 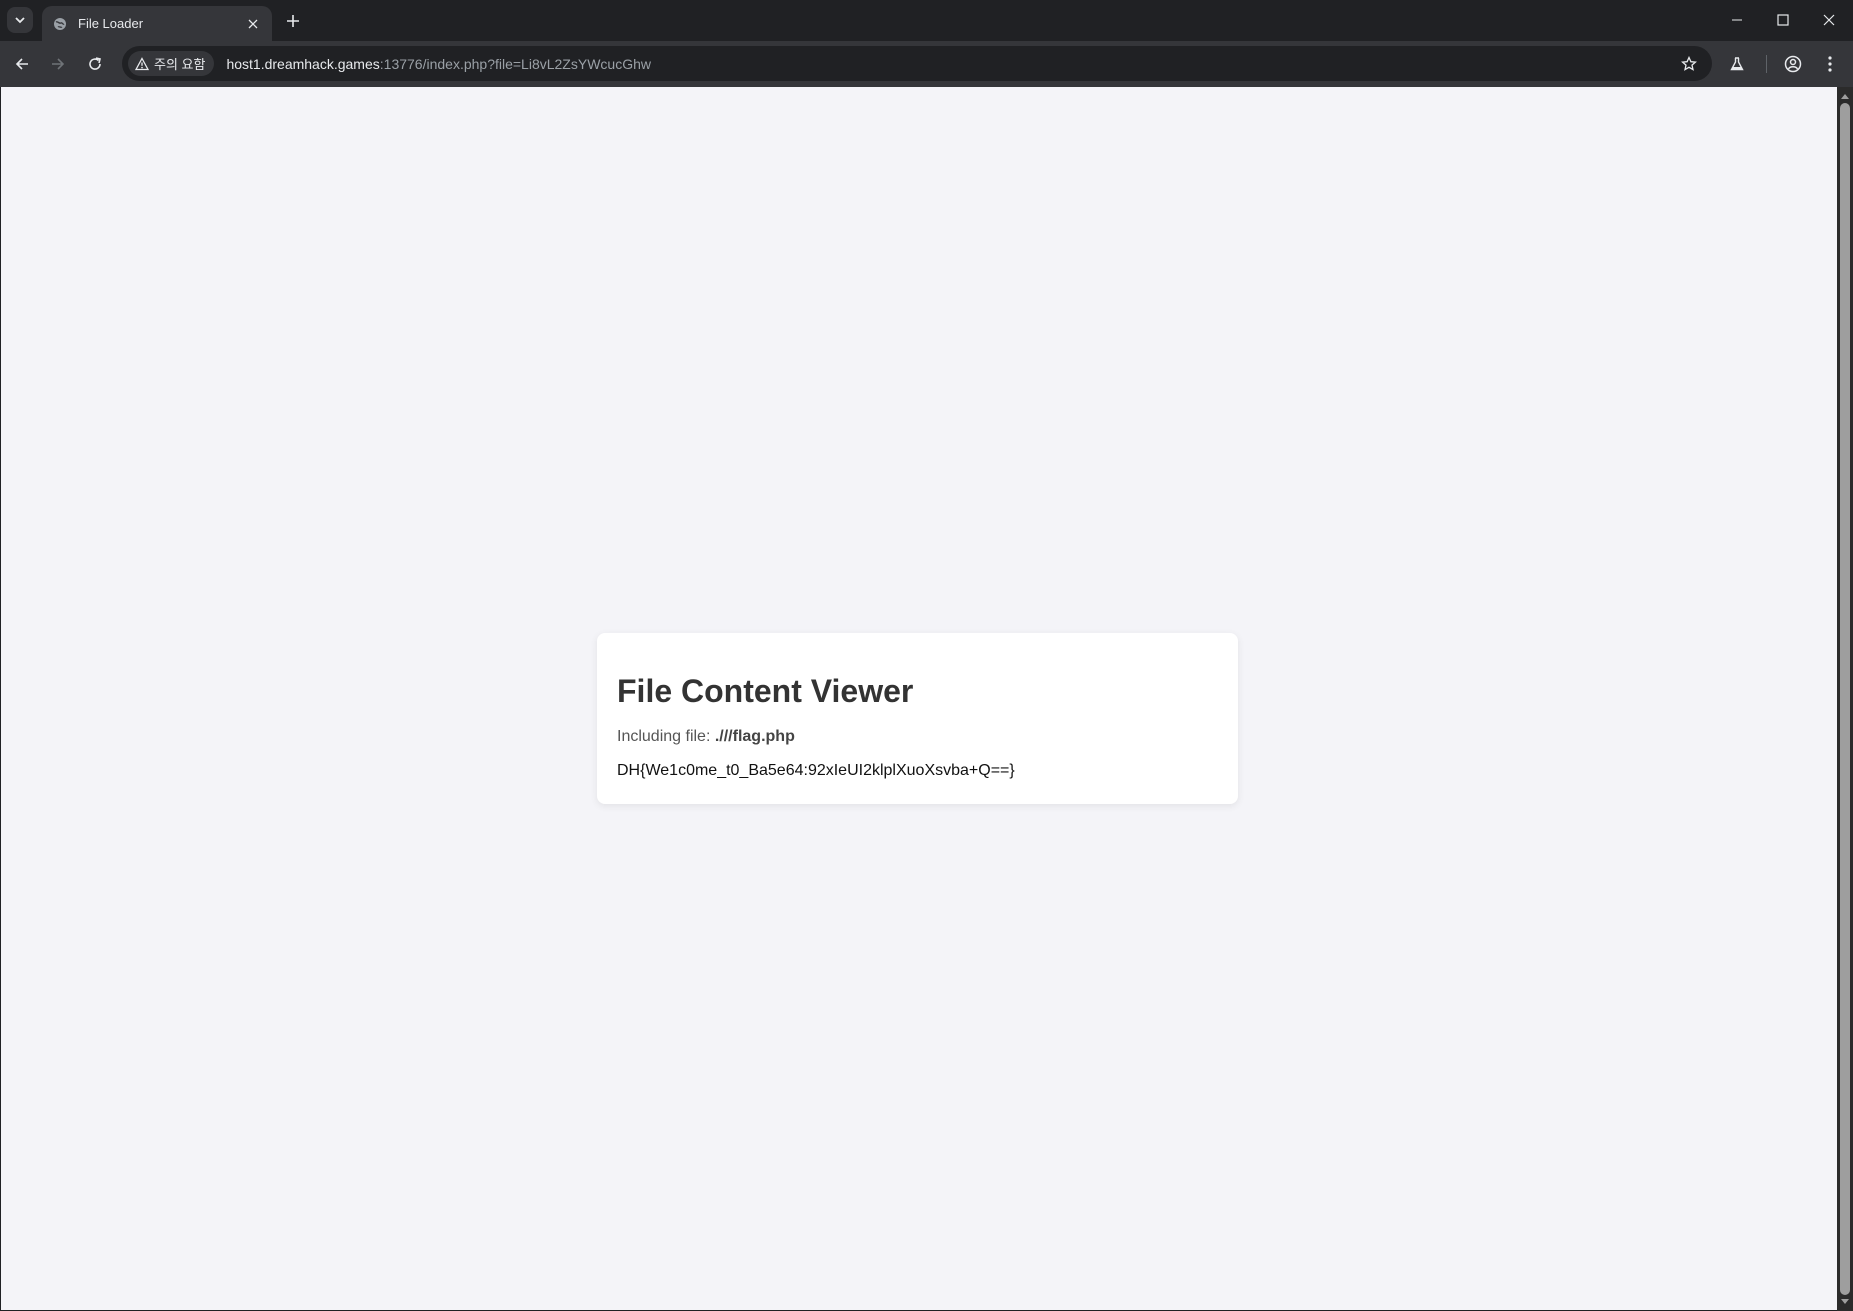 I want to click on minimize-button, so click(x=1737, y=20).